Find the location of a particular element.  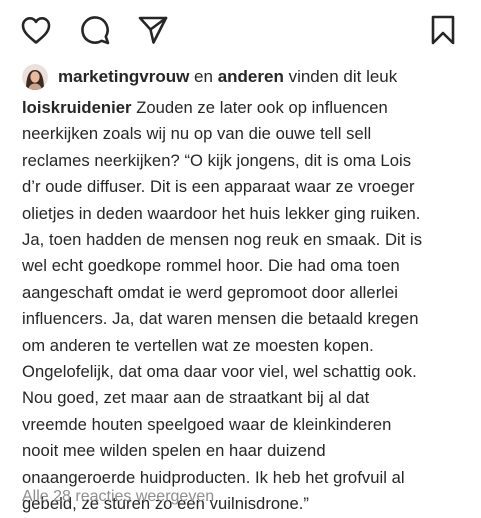

heart-icon is located at coordinates (36, 30).